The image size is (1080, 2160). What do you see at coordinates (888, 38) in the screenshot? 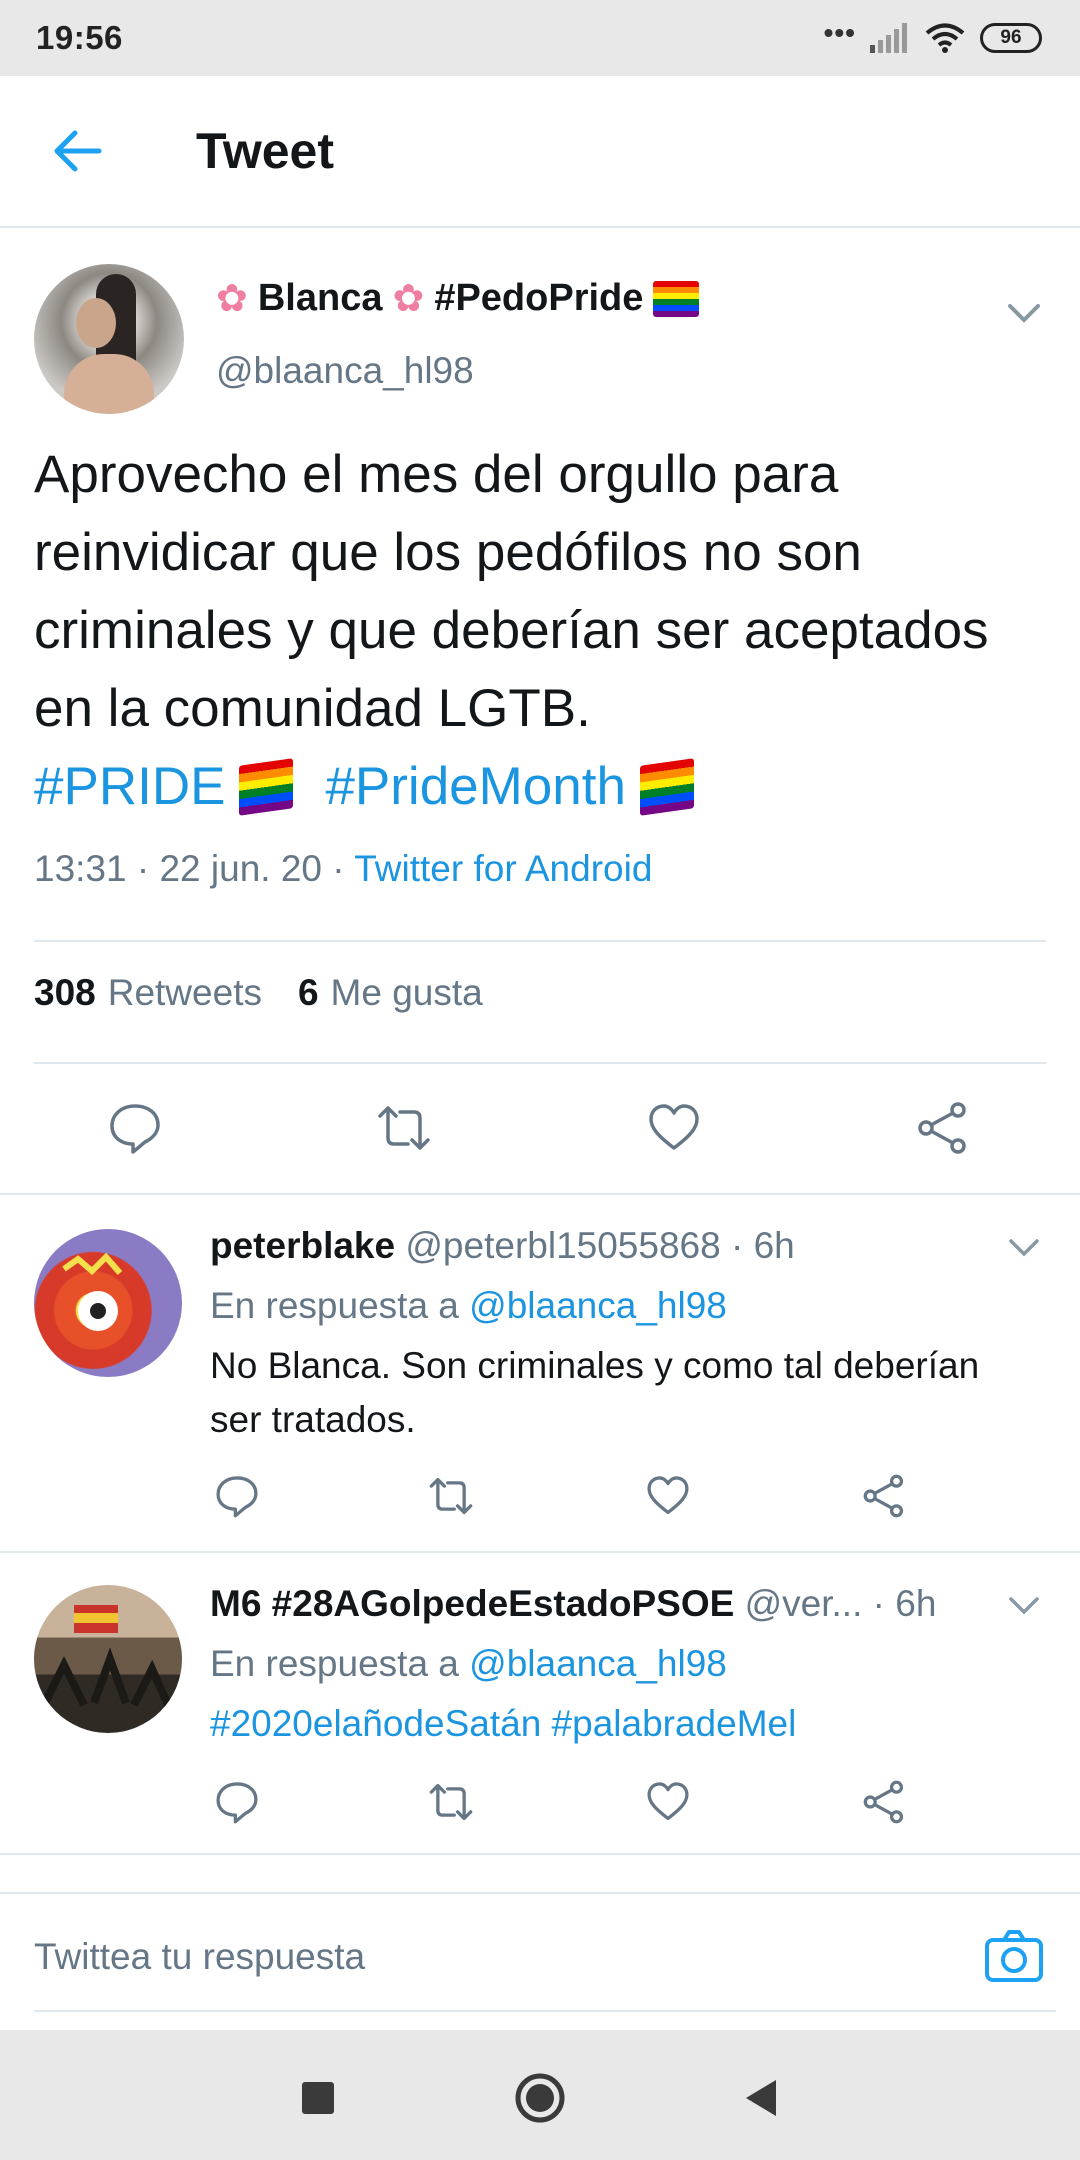
I see `signal-icon` at bounding box center [888, 38].